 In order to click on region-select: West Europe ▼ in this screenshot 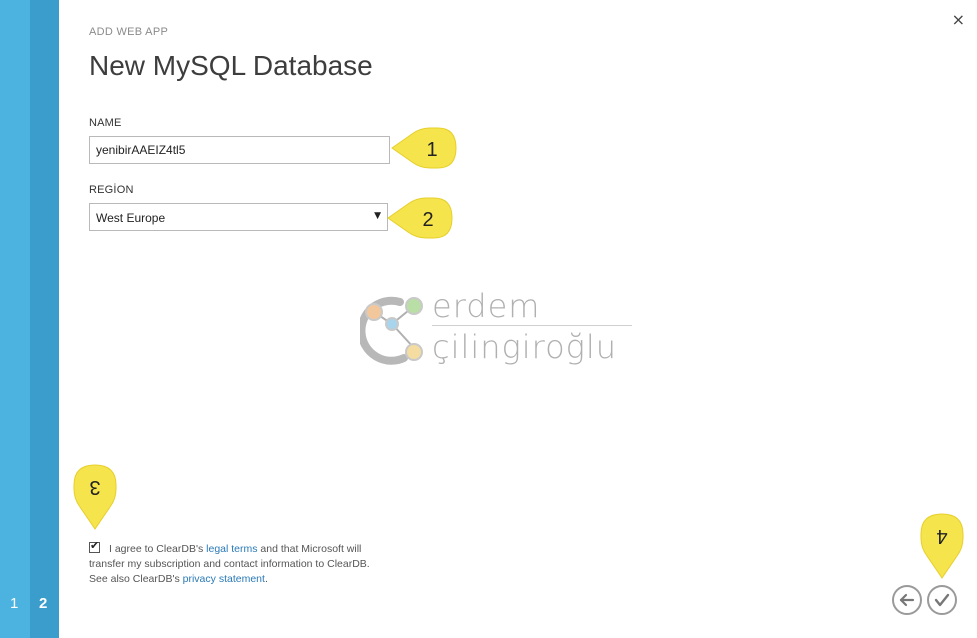, I will do `click(238, 217)`.